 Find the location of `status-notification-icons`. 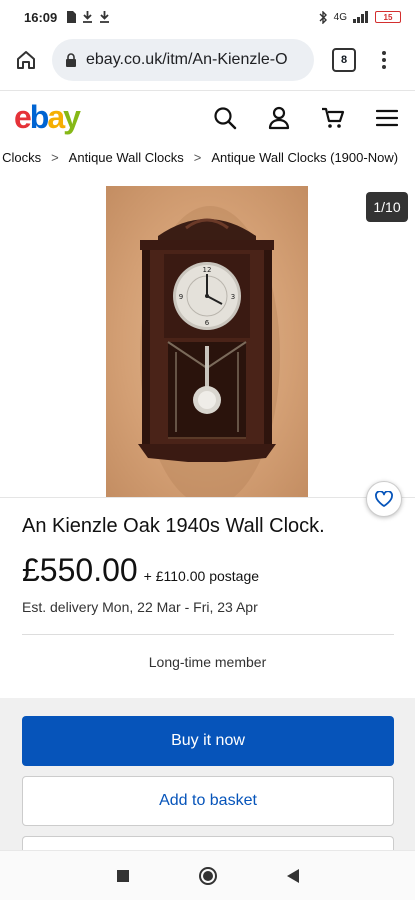

status-notification-icons is located at coordinates (88, 17).